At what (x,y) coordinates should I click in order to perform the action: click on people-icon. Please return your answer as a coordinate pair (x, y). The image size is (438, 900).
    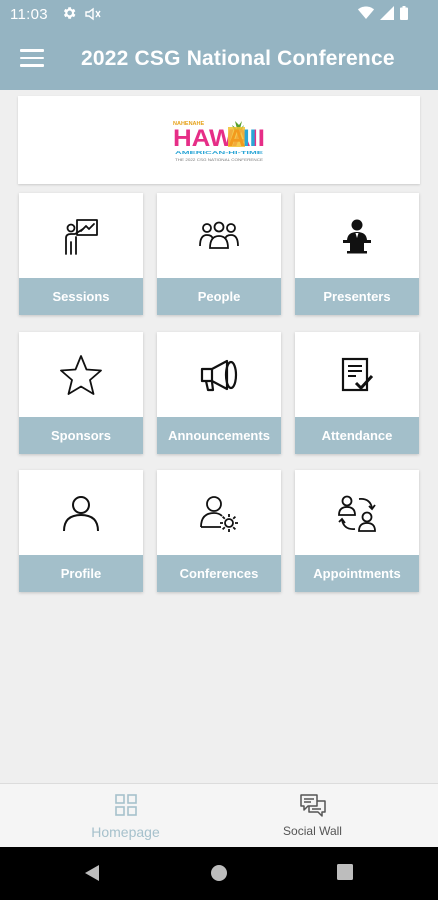
    Looking at the image, I should click on (219, 235).